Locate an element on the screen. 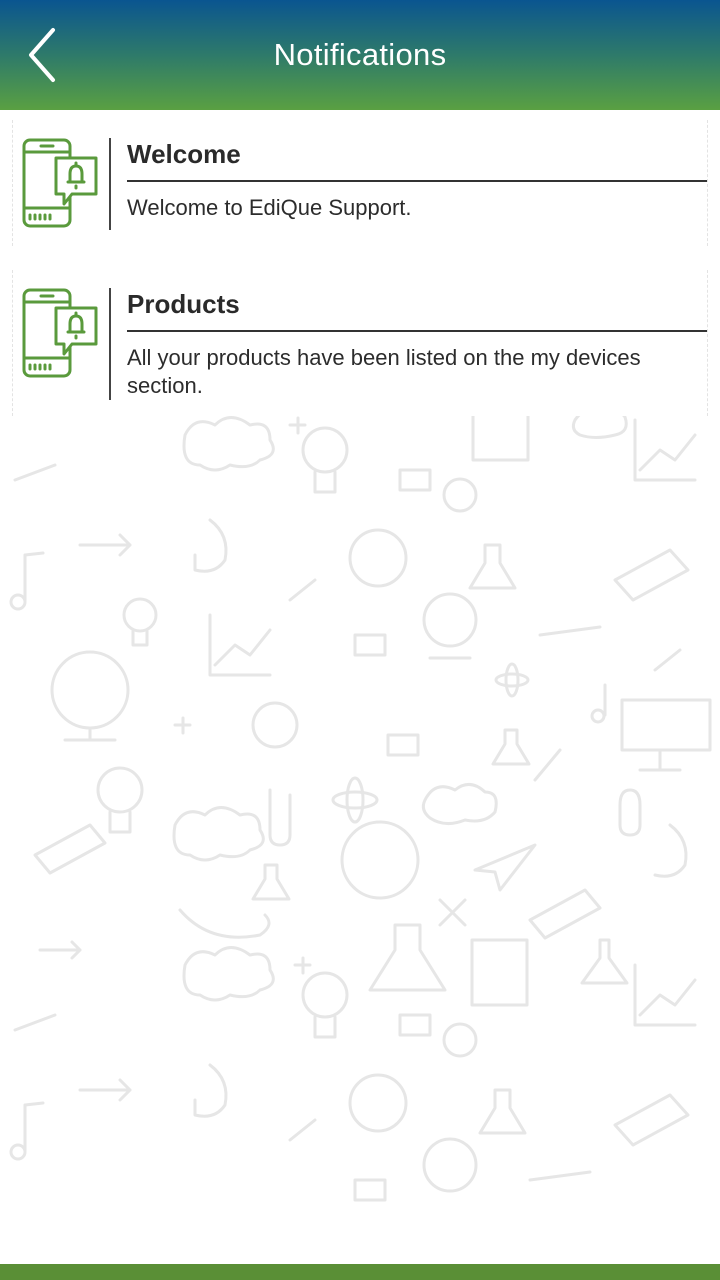  back-button is located at coordinates (42, 55).